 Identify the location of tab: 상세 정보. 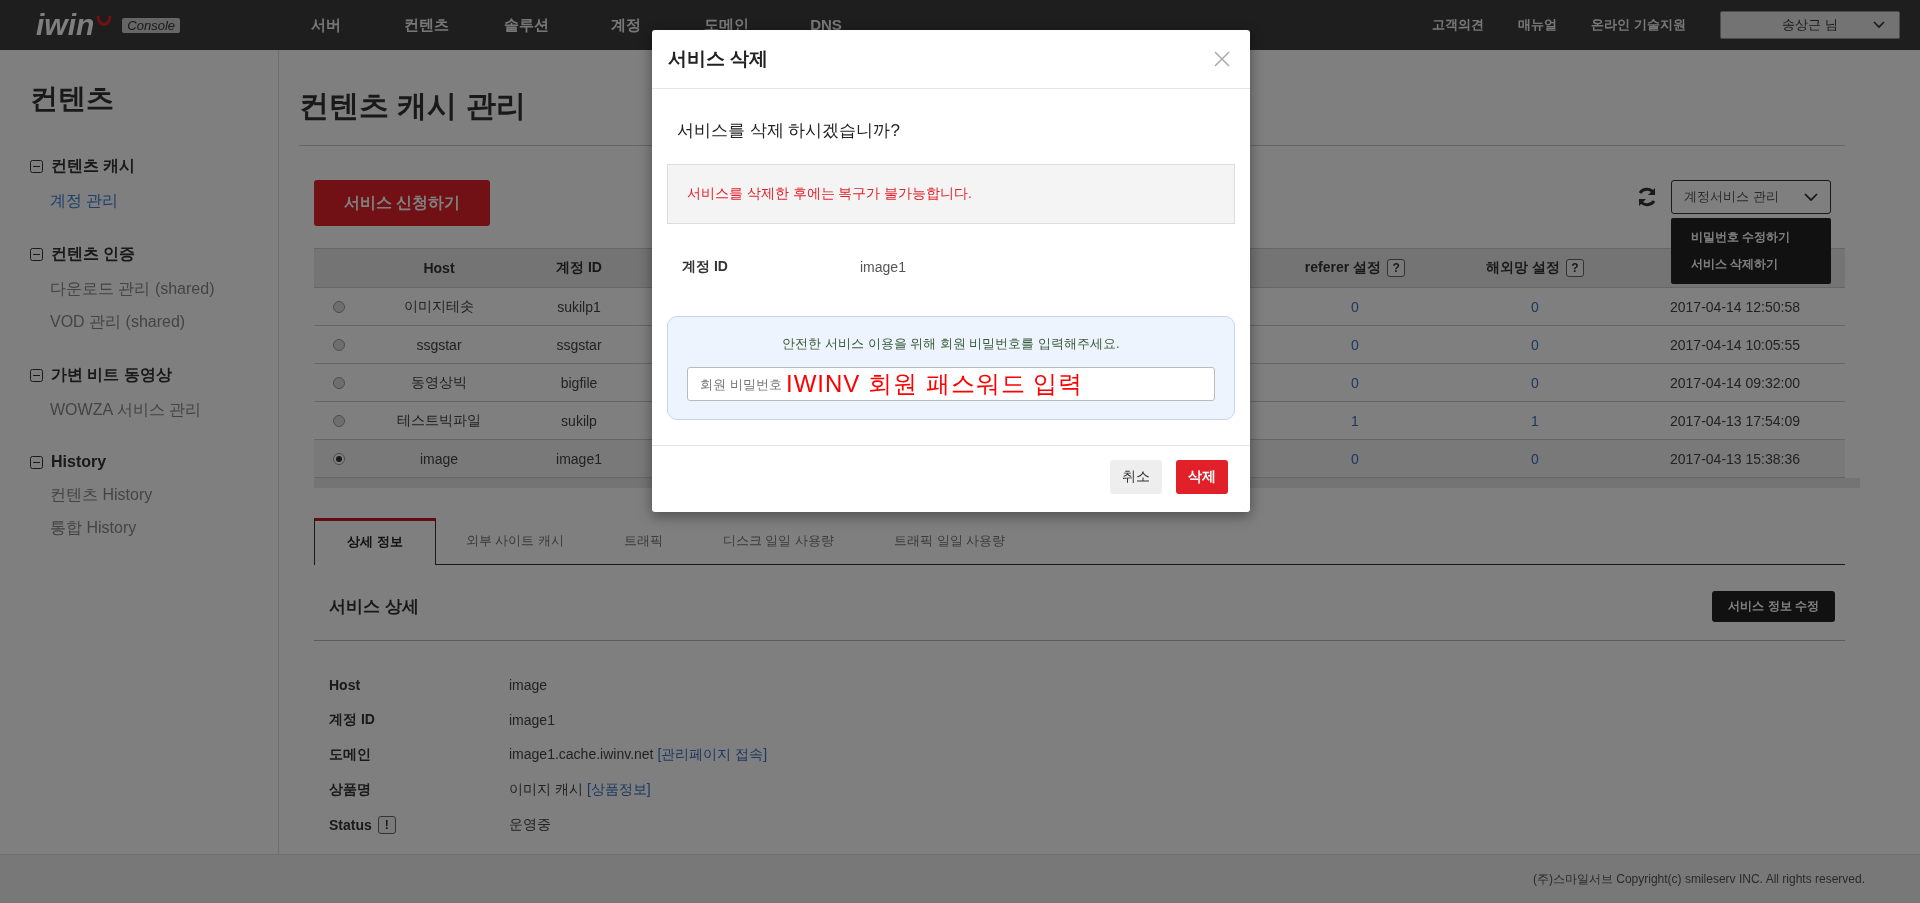
(375, 541).